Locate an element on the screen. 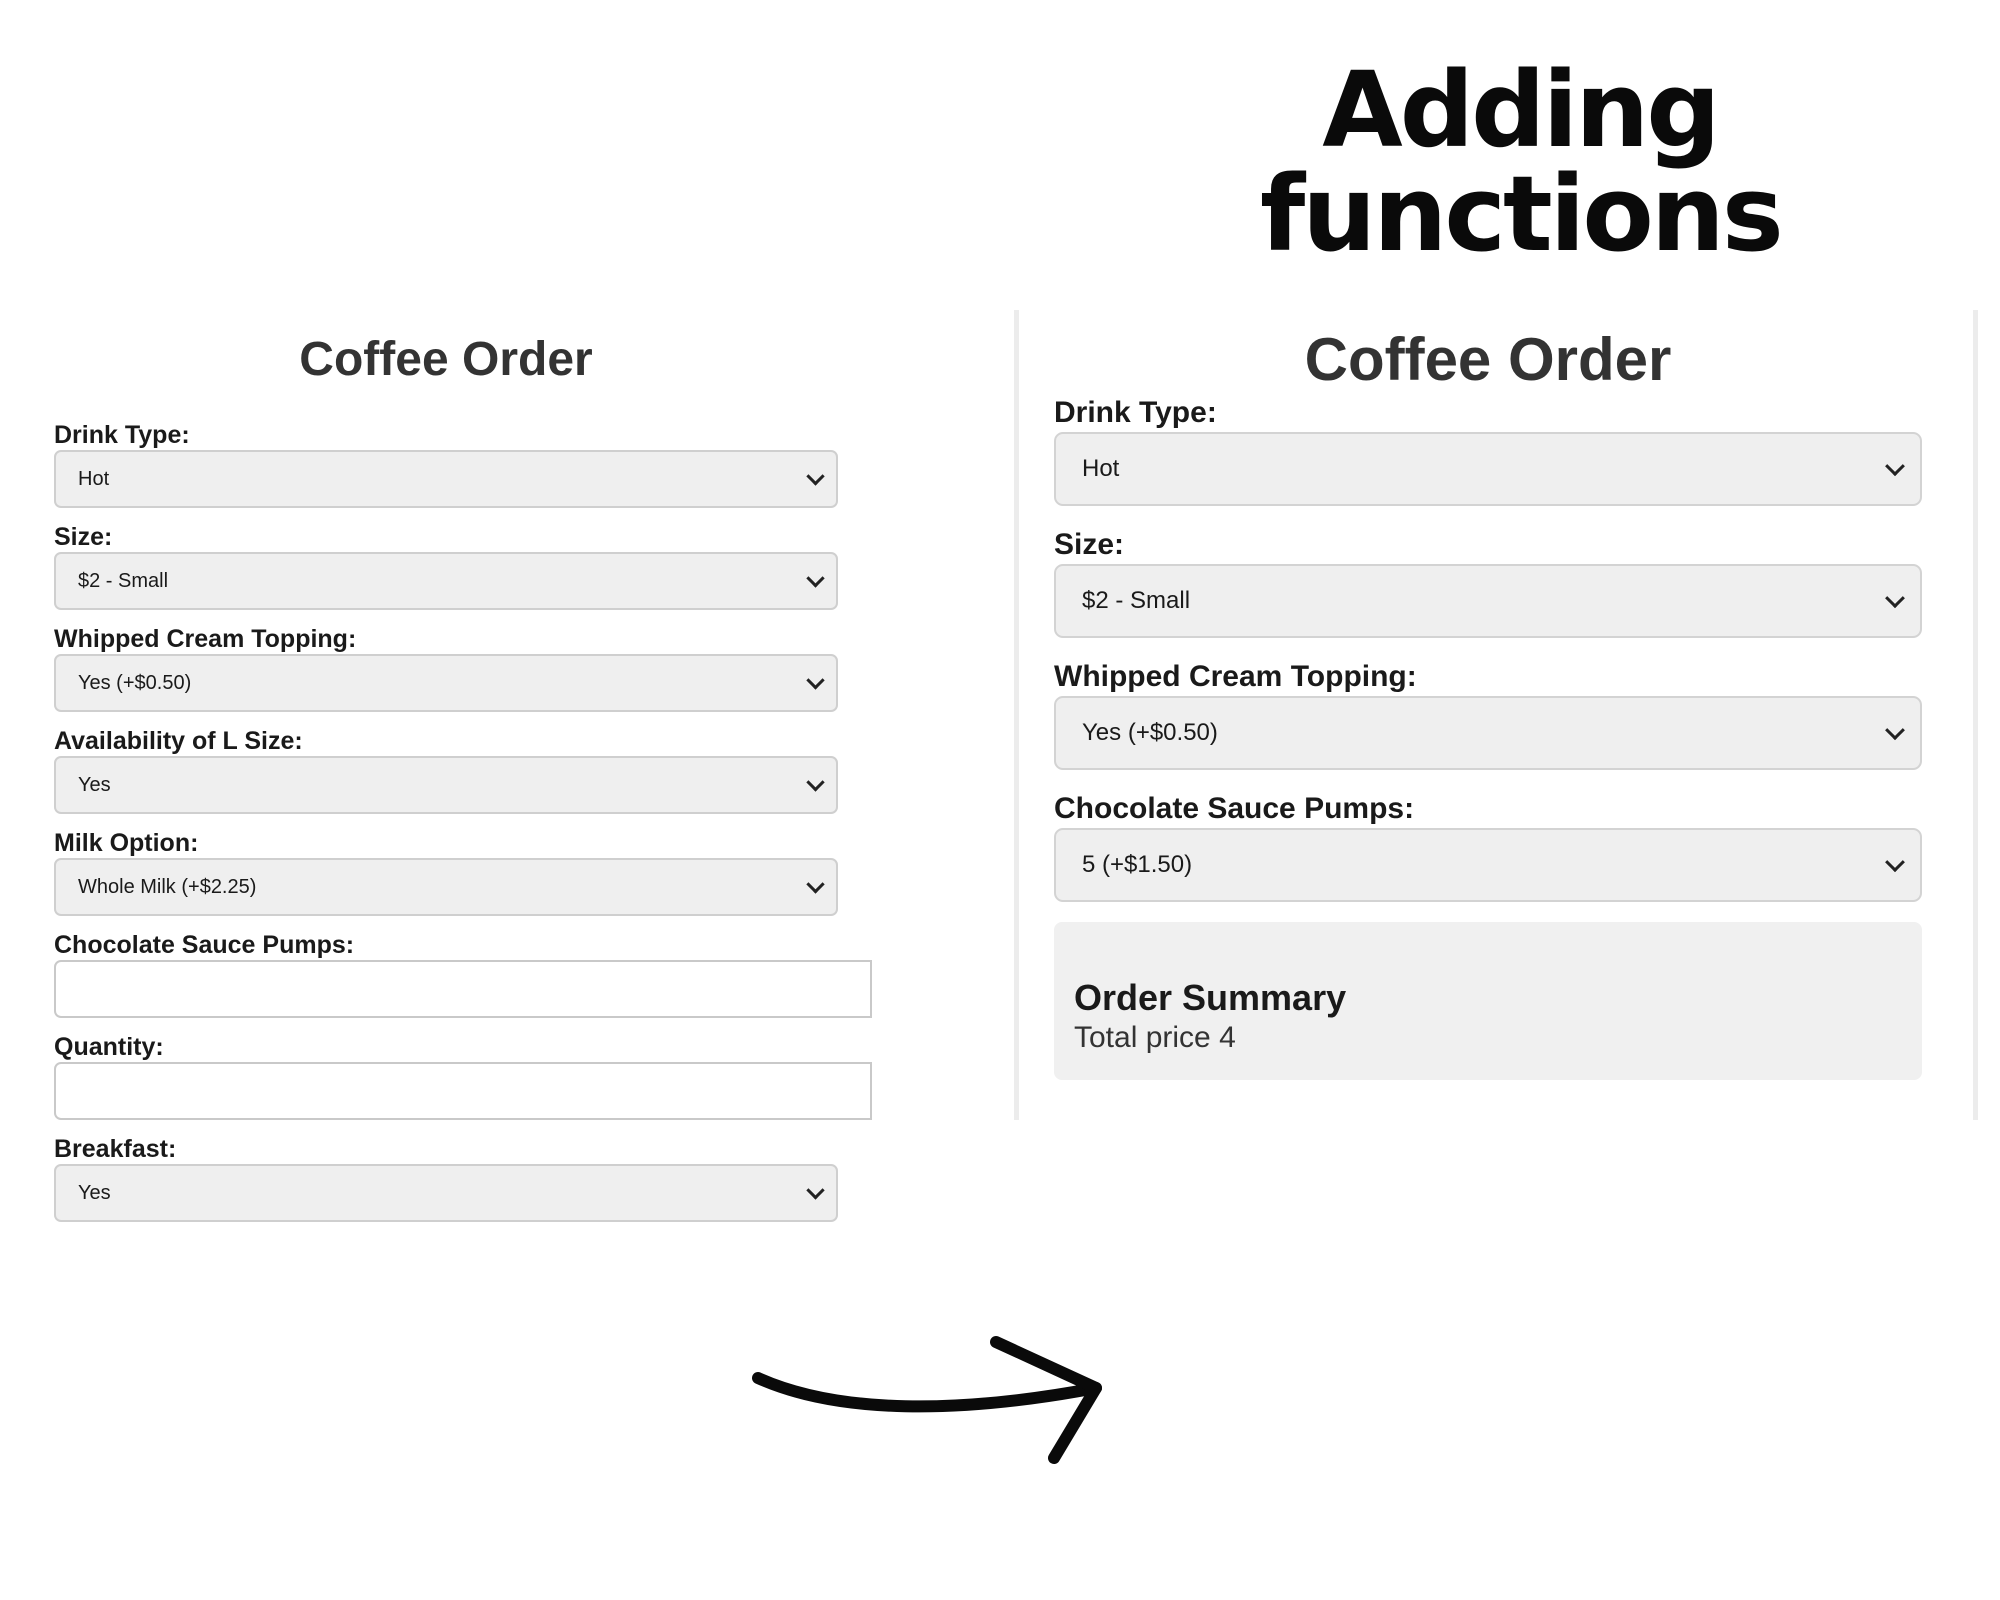 This screenshot has height=1600, width=2000. milk-label: Milk Option: is located at coordinates (126, 843).